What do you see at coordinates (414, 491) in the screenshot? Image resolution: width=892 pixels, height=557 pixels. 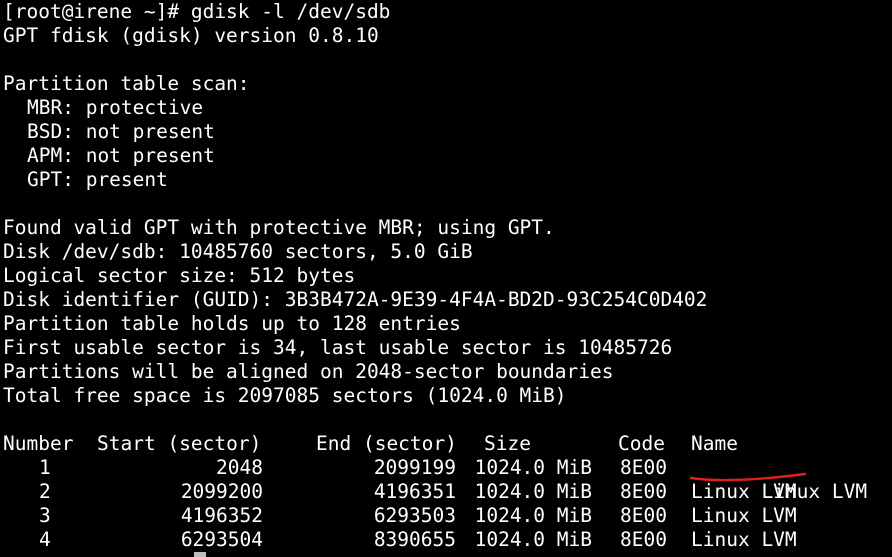 I see `partition-end: 4196351` at bounding box center [414, 491].